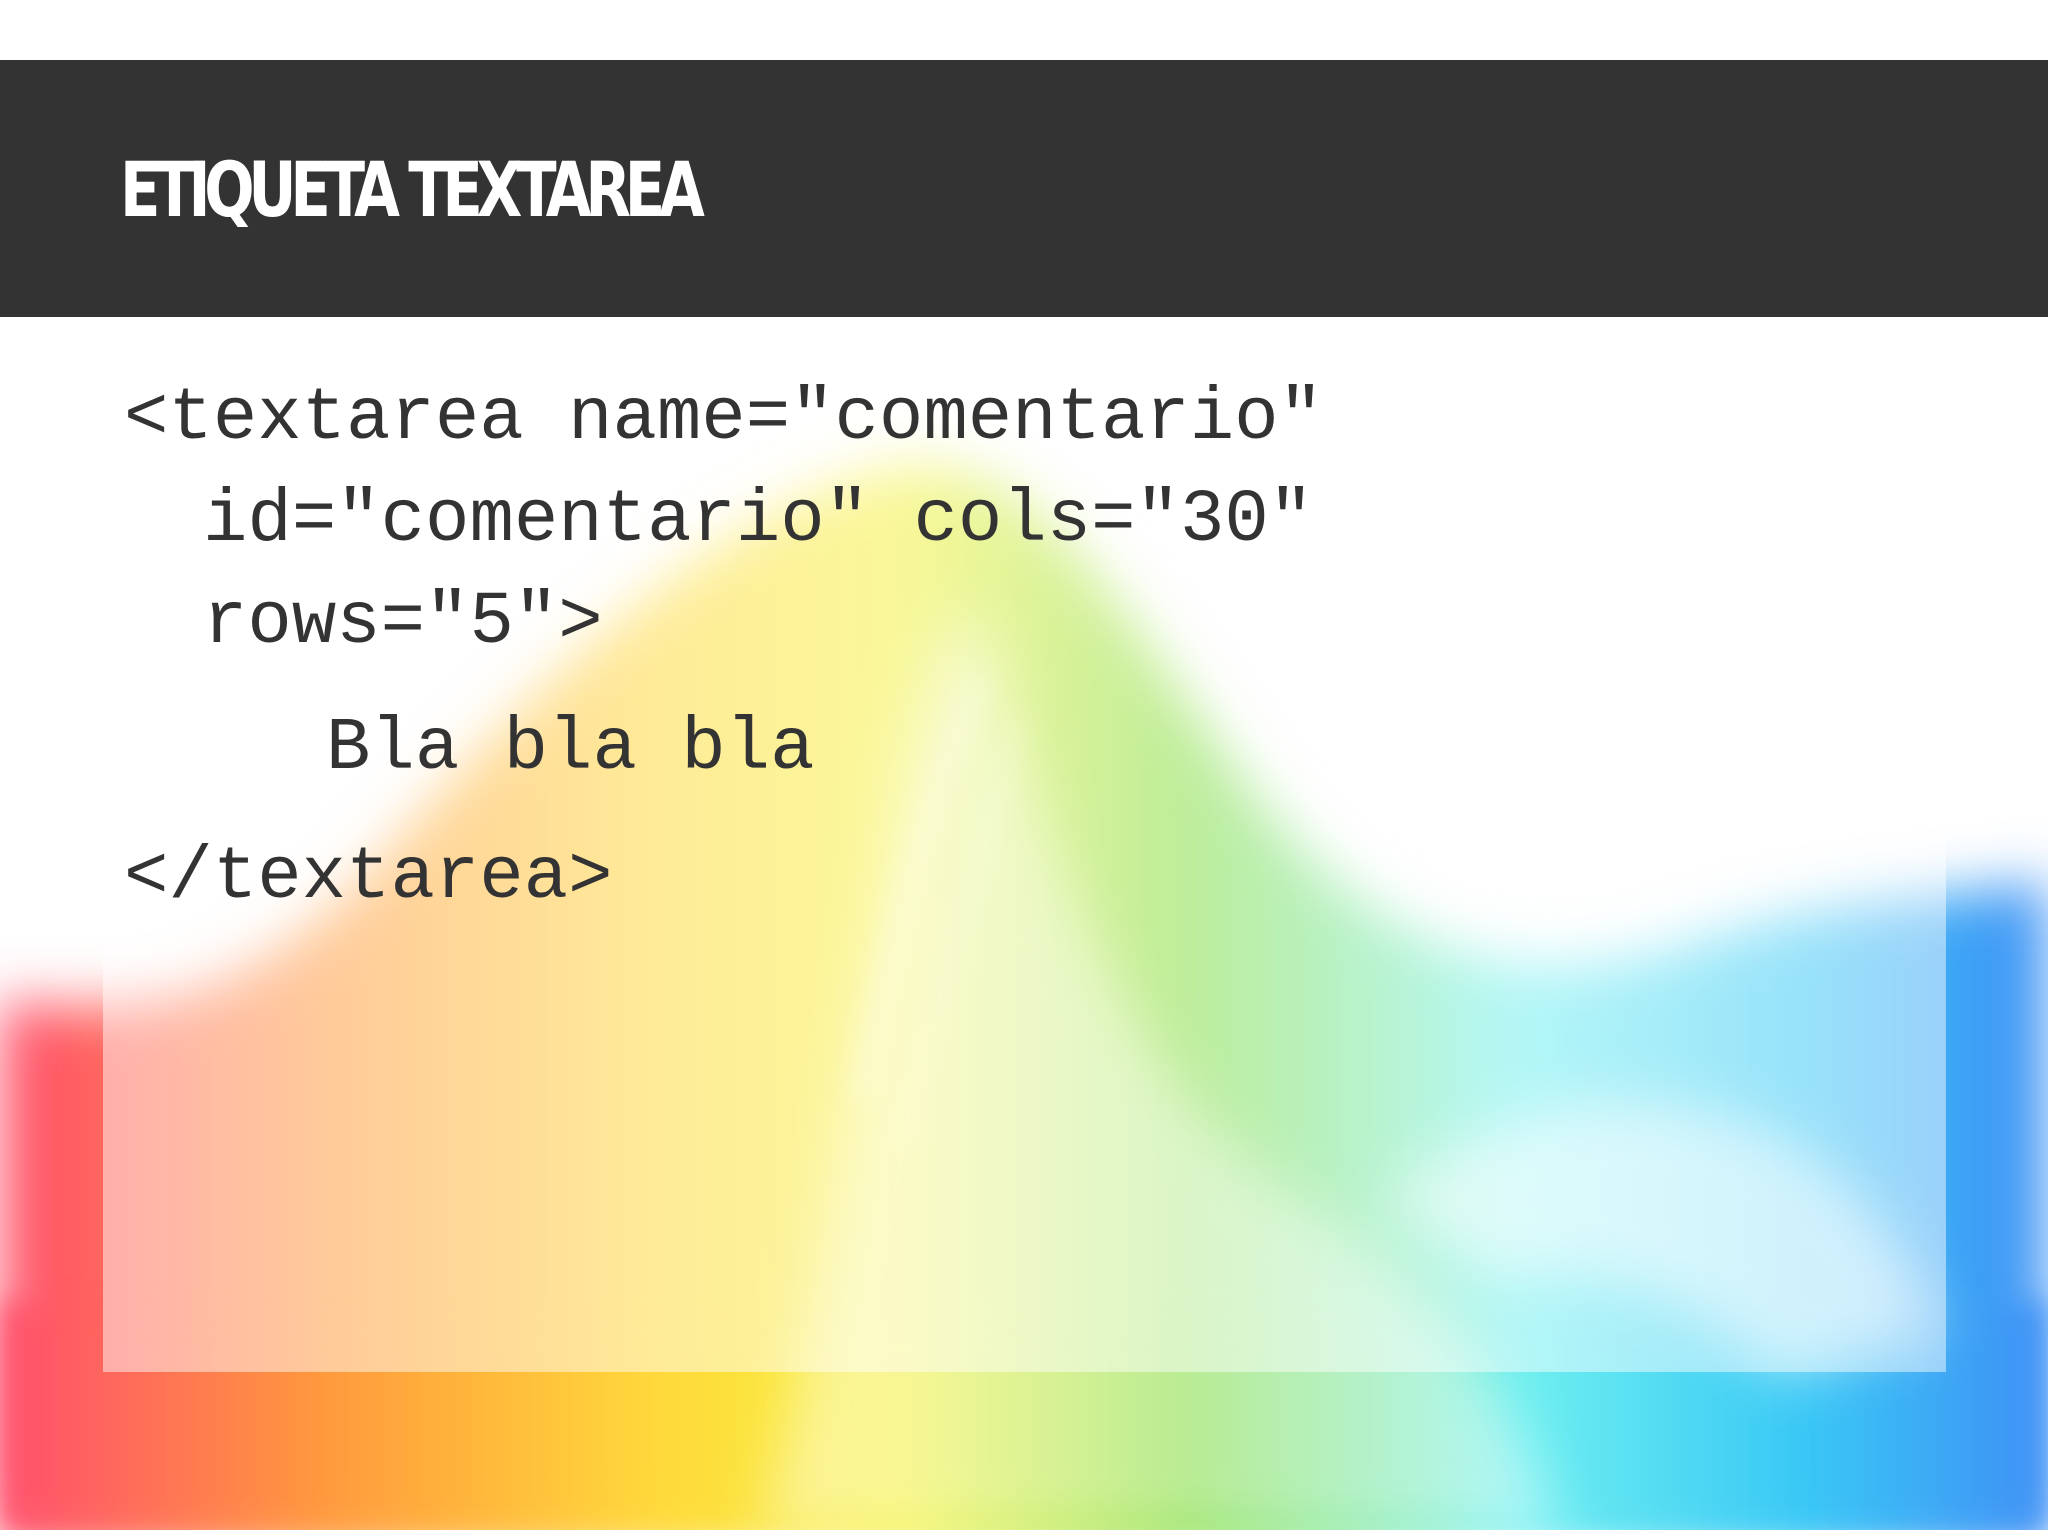 The width and height of the screenshot is (2048, 1536). What do you see at coordinates (758, 521) in the screenshot?
I see `code-line-attributes: id="comentario" cols="30"` at bounding box center [758, 521].